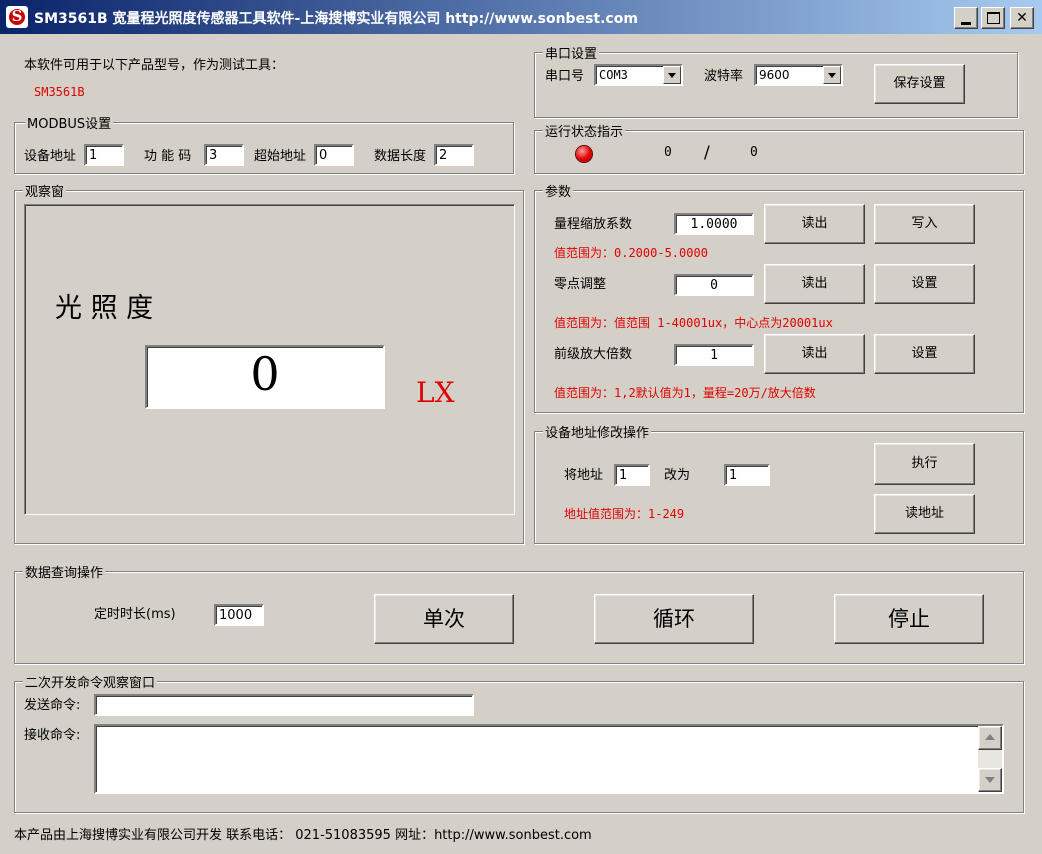  What do you see at coordinates (59, 92) in the screenshot?
I see `product-model: SM3561B` at bounding box center [59, 92].